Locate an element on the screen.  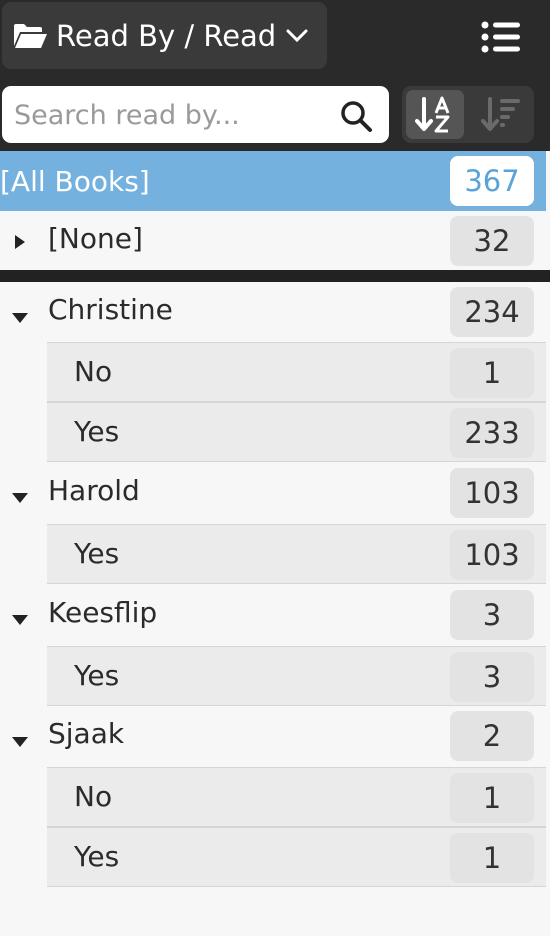
all-books-count: 367 is located at coordinates (492, 181).